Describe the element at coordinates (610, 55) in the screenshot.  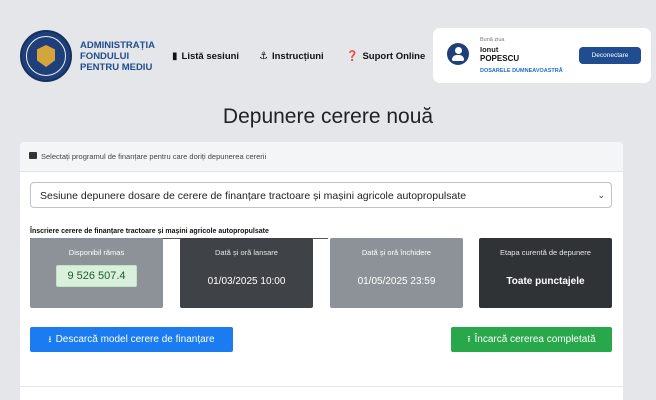
I see `logout-button: Deconectare` at that location.